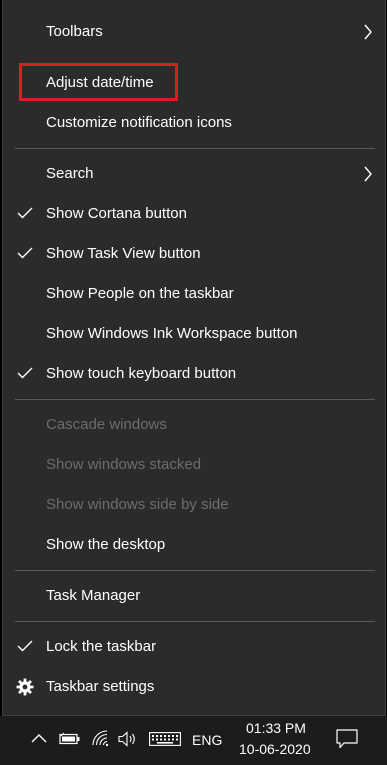 The height and width of the screenshot is (765, 387). What do you see at coordinates (101, 647) in the screenshot?
I see `menu-item-label: Lock the taskbar` at bounding box center [101, 647].